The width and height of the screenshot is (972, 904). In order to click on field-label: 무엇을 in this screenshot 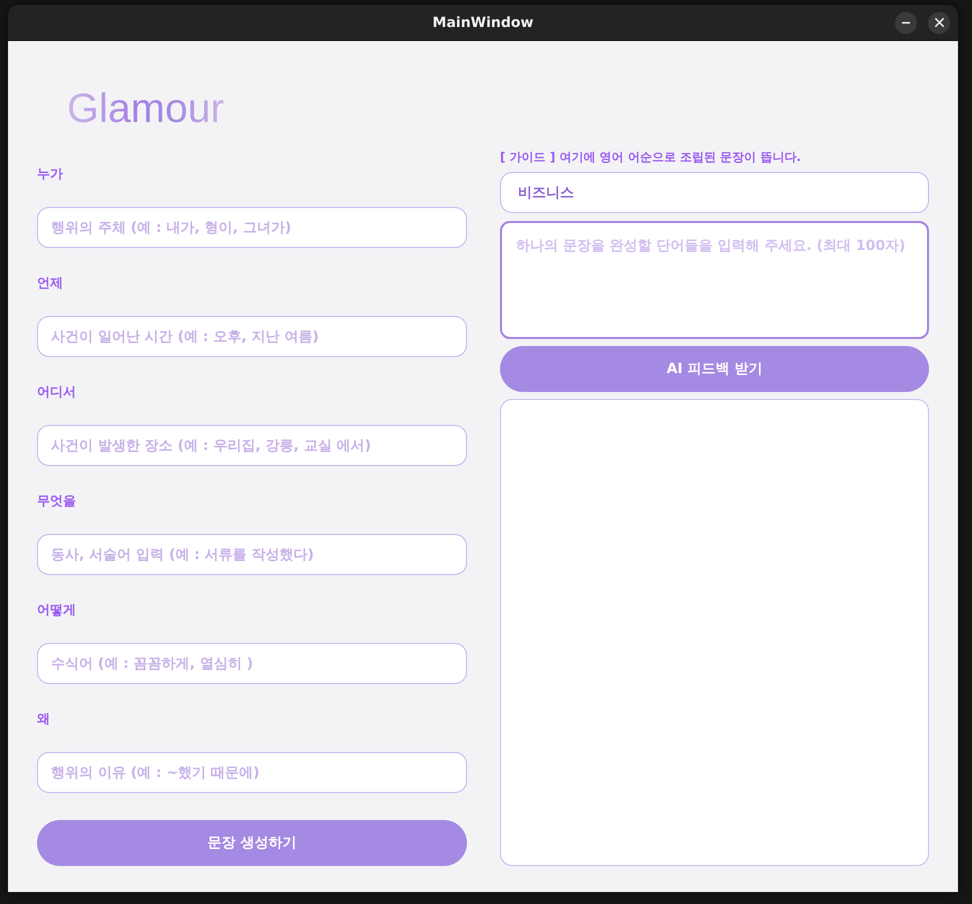, I will do `click(56, 502)`.